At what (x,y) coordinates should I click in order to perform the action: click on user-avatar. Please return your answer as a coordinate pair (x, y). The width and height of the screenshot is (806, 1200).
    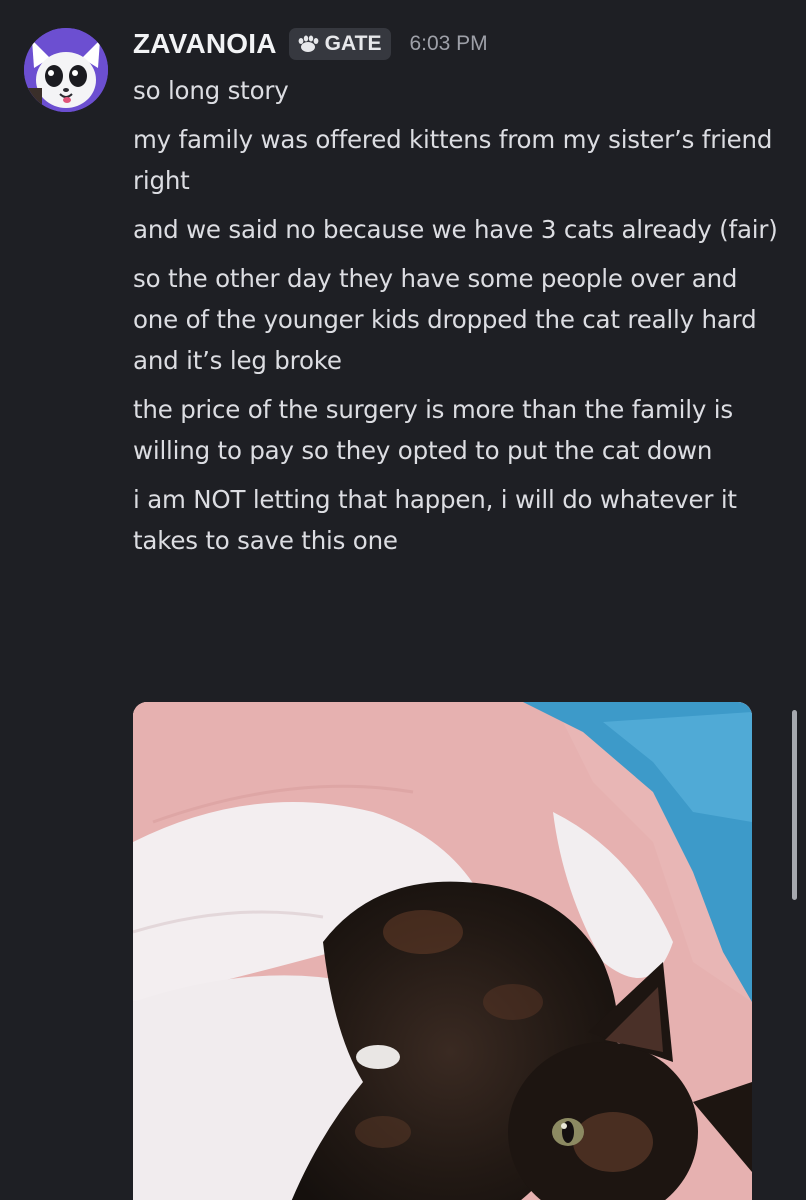
    Looking at the image, I should click on (66, 70).